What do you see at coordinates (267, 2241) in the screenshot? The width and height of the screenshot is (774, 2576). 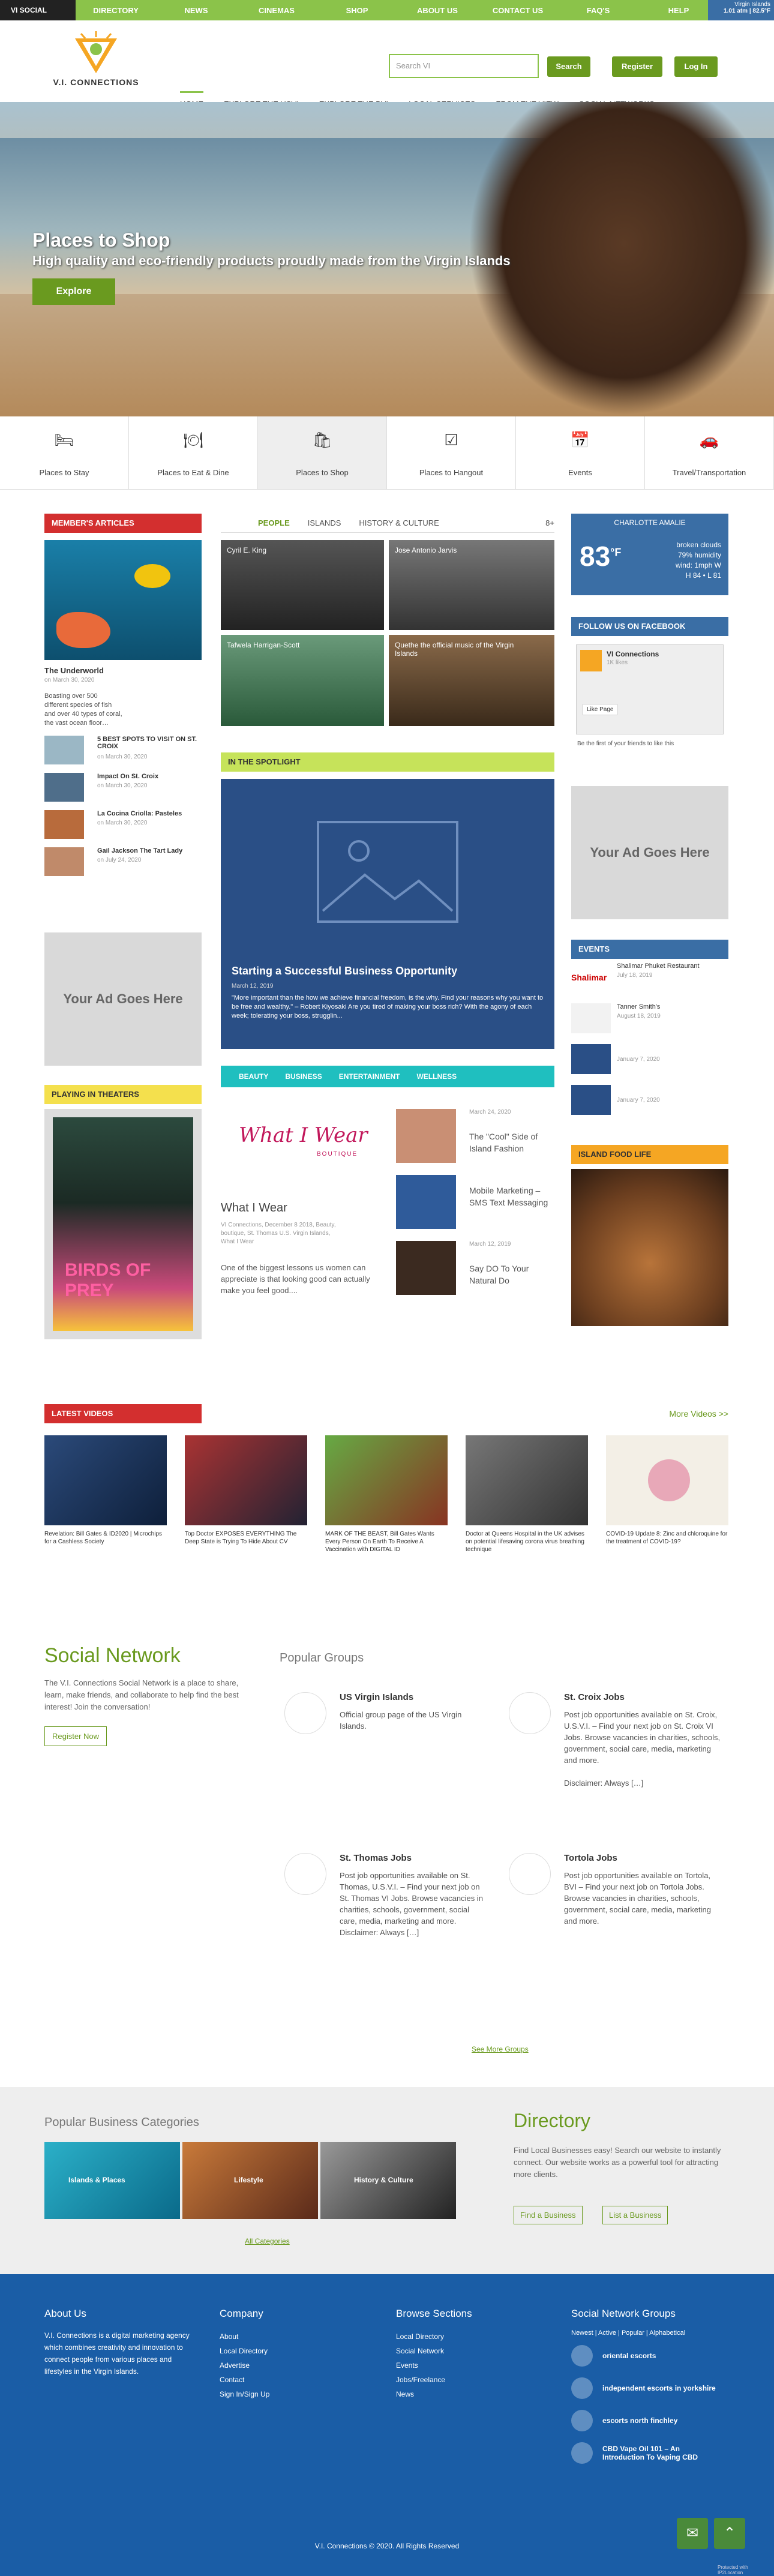 I see `all-categories-link: All Categories` at bounding box center [267, 2241].